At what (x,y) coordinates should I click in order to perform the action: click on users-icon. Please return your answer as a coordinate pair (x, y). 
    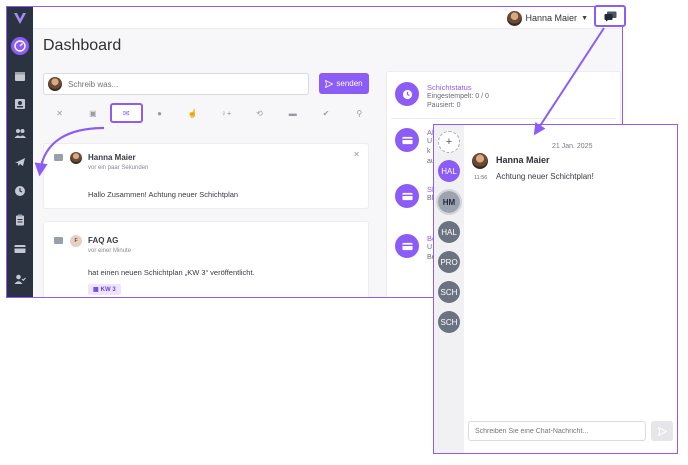
    Looking at the image, I should click on (20, 133).